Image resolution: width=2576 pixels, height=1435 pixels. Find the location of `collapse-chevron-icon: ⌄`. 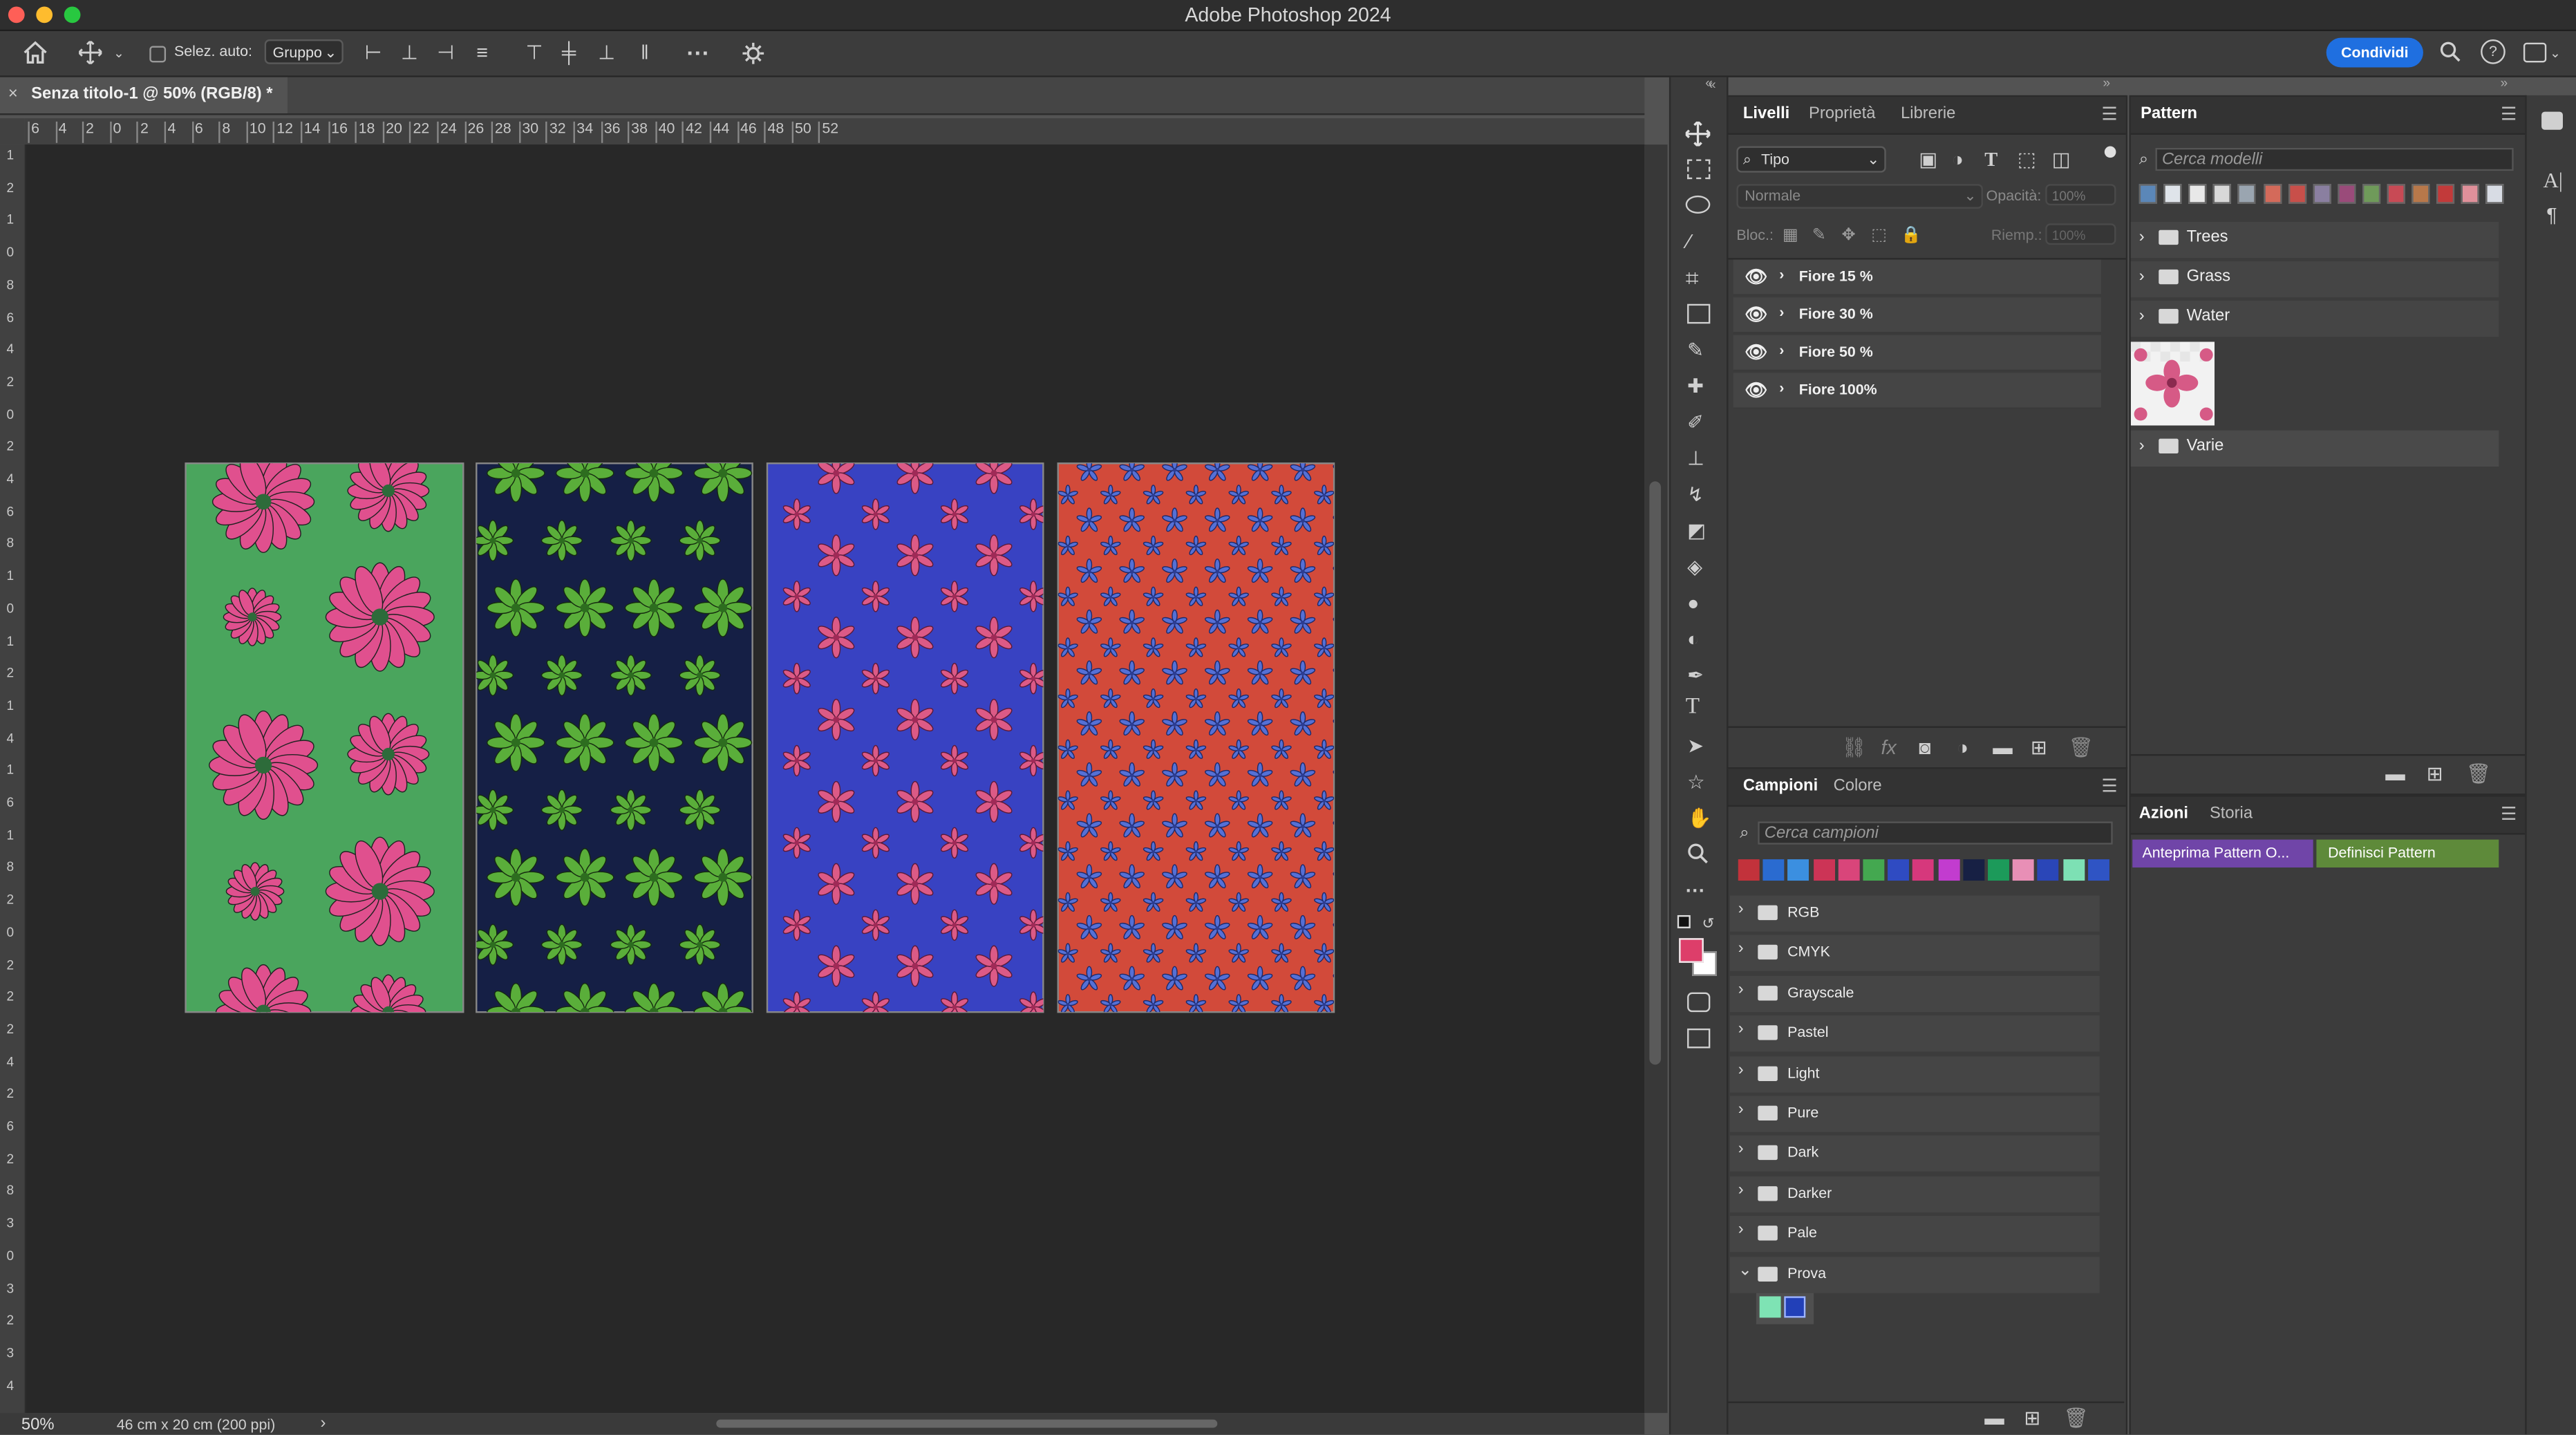

collapse-chevron-icon: ⌄ is located at coordinates (1745, 1270).